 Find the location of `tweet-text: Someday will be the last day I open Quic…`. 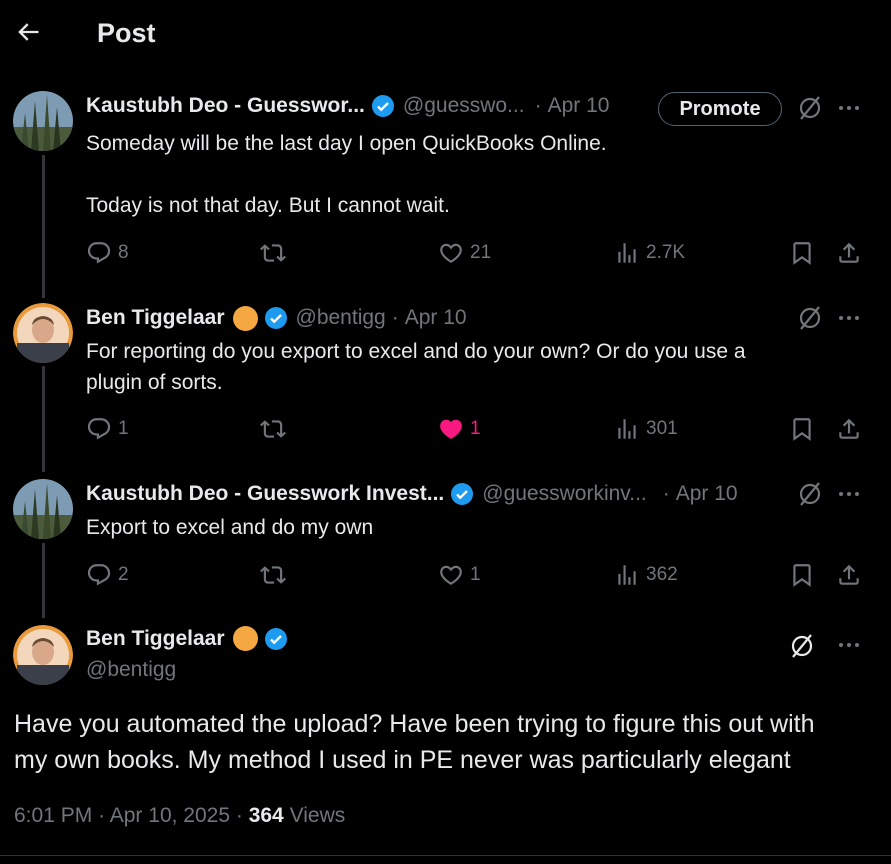

tweet-text: Someday will be the last day I open Quic… is located at coordinates (346, 174).